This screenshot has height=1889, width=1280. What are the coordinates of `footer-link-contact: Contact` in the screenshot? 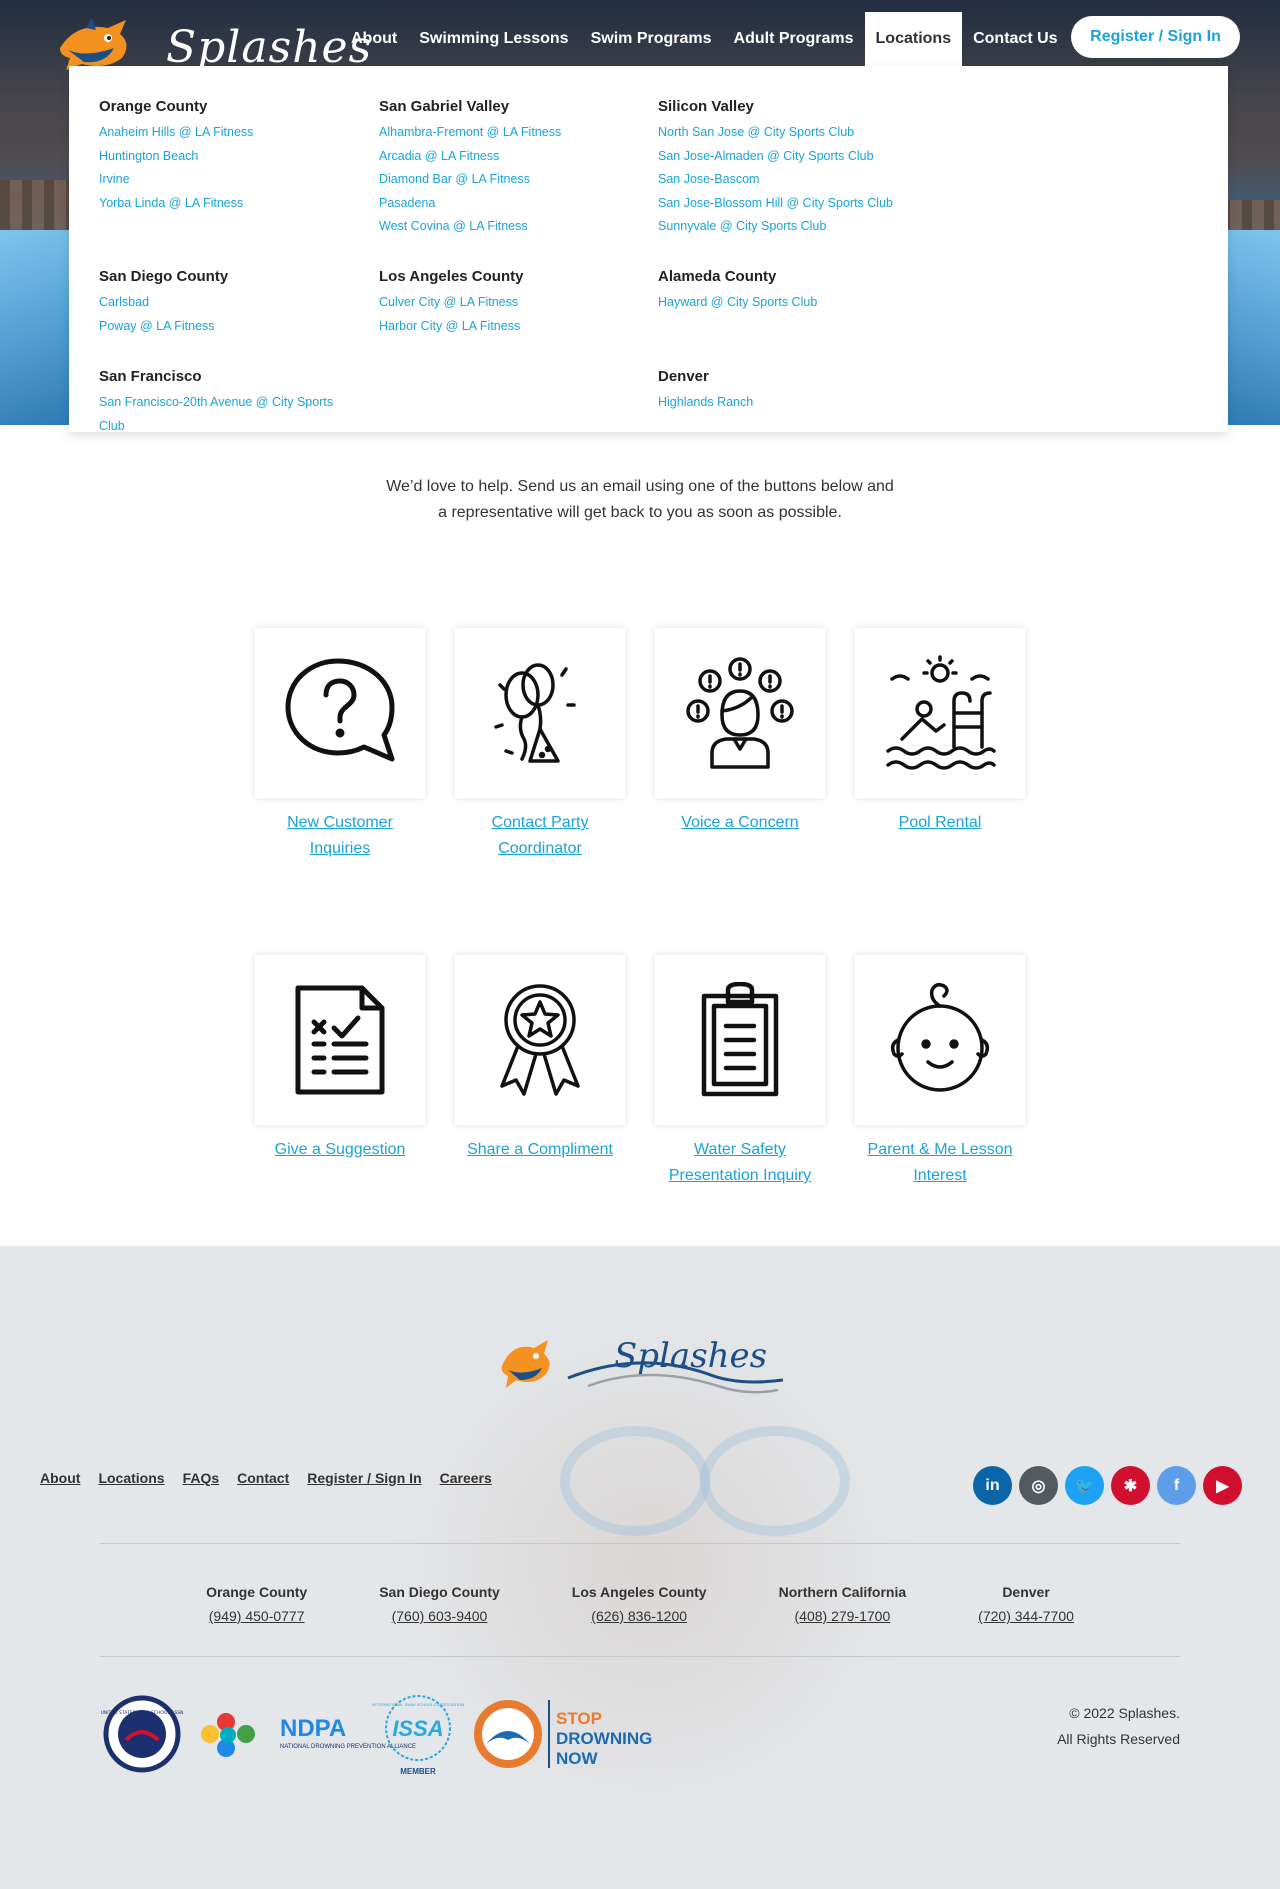 It's located at (263, 1478).